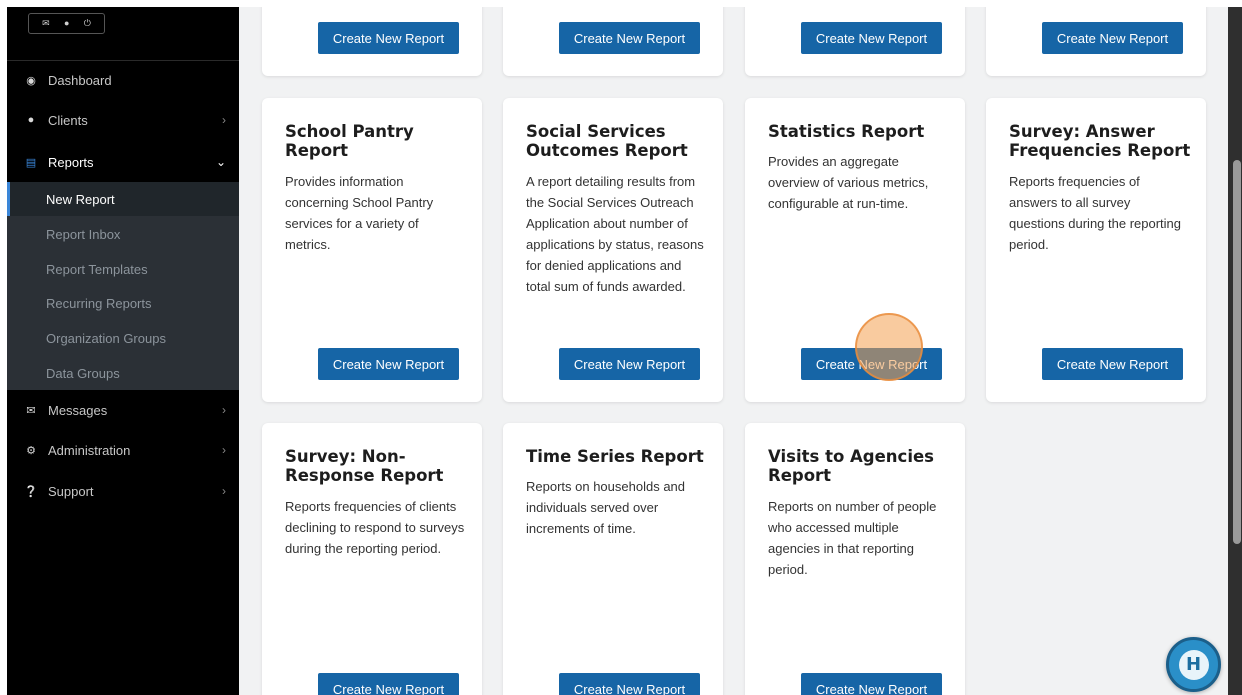  Describe the element at coordinates (349, 141) in the screenshot. I see `card-title: School Pantry Report` at that location.